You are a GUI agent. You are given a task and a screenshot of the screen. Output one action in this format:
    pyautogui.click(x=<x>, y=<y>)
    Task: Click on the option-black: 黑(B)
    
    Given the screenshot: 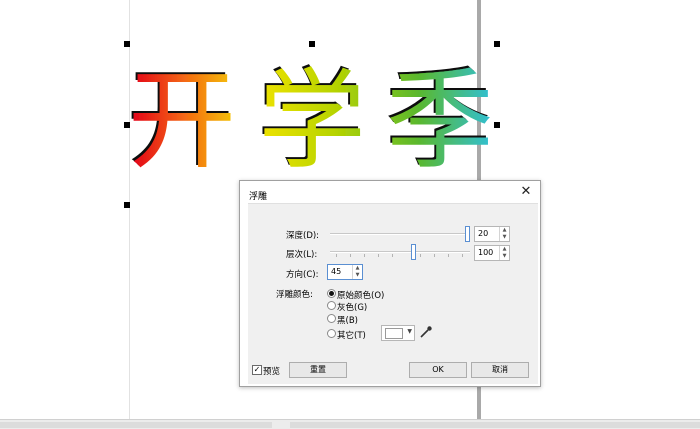 What is the action you would take?
    pyautogui.click(x=347, y=320)
    